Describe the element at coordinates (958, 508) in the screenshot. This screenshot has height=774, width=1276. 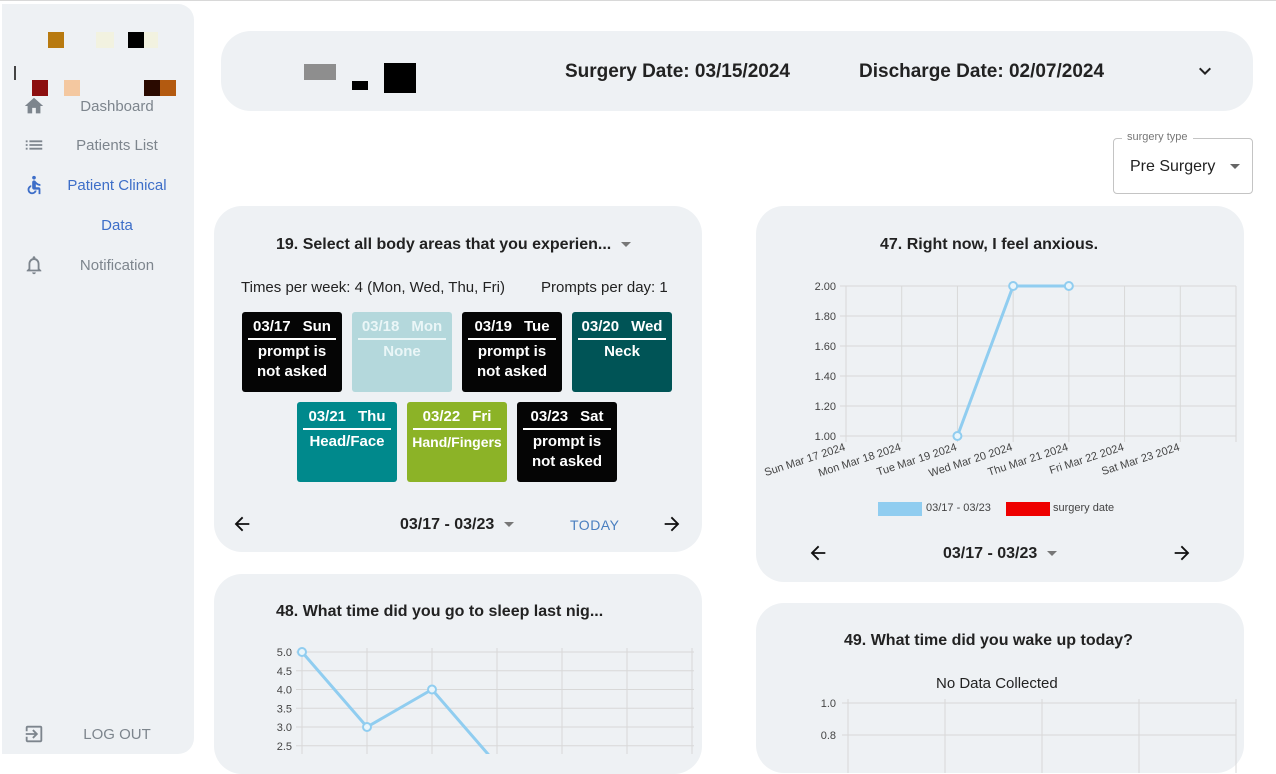
I see `legend-label-week: 03/17 - 03/23` at that location.